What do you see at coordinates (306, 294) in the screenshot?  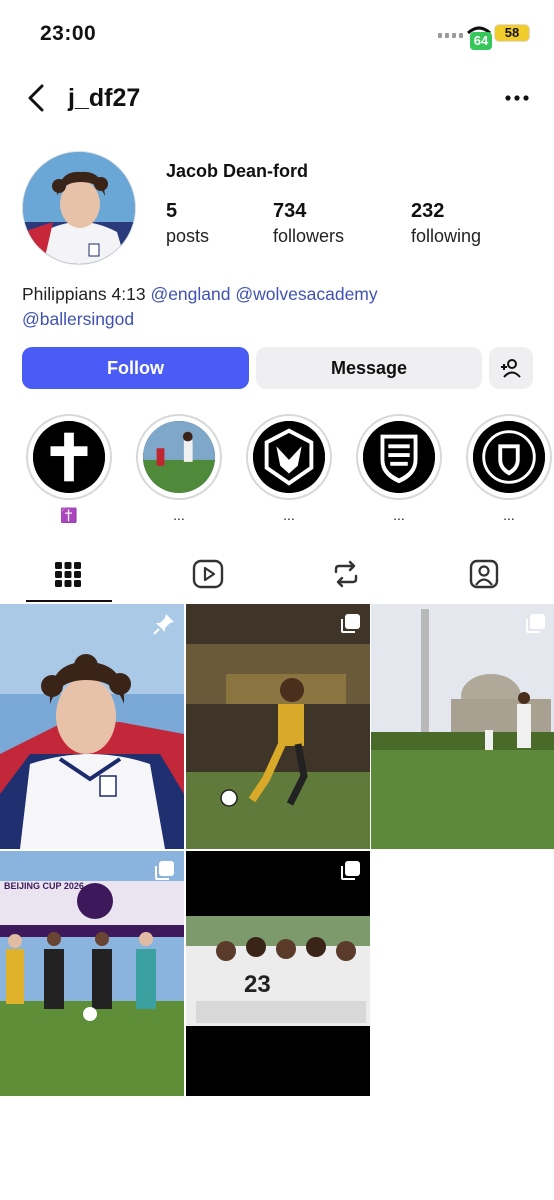 I see `mention-wolvesacademy: @wolvesacademy` at bounding box center [306, 294].